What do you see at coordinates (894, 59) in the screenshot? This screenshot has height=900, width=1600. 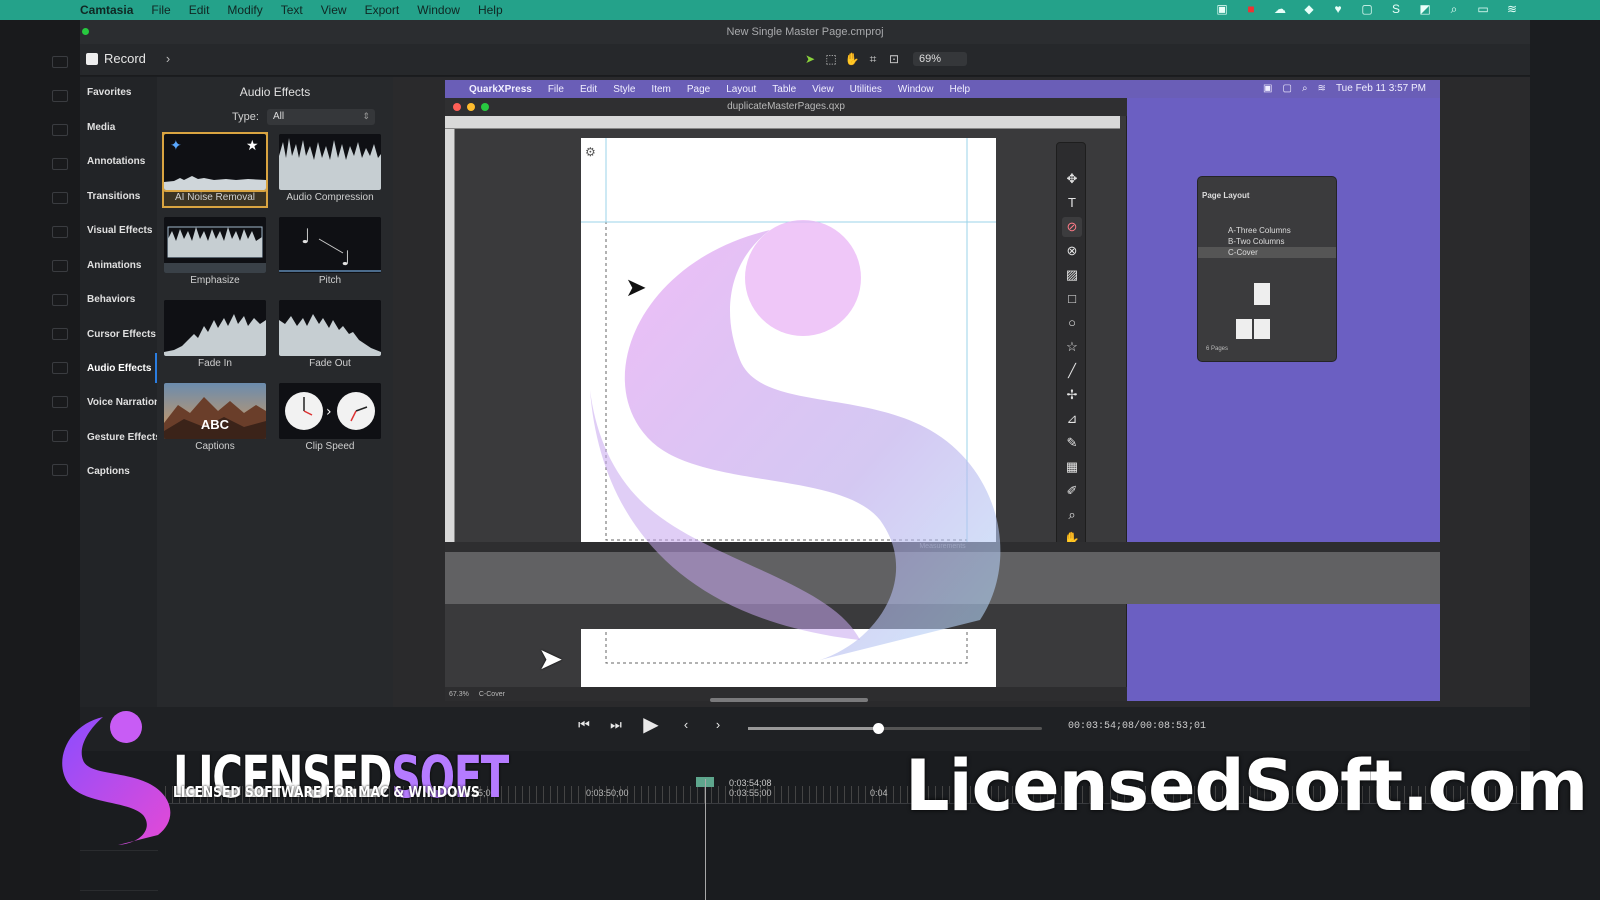 I see `fit-tool-icon: ⊡` at bounding box center [894, 59].